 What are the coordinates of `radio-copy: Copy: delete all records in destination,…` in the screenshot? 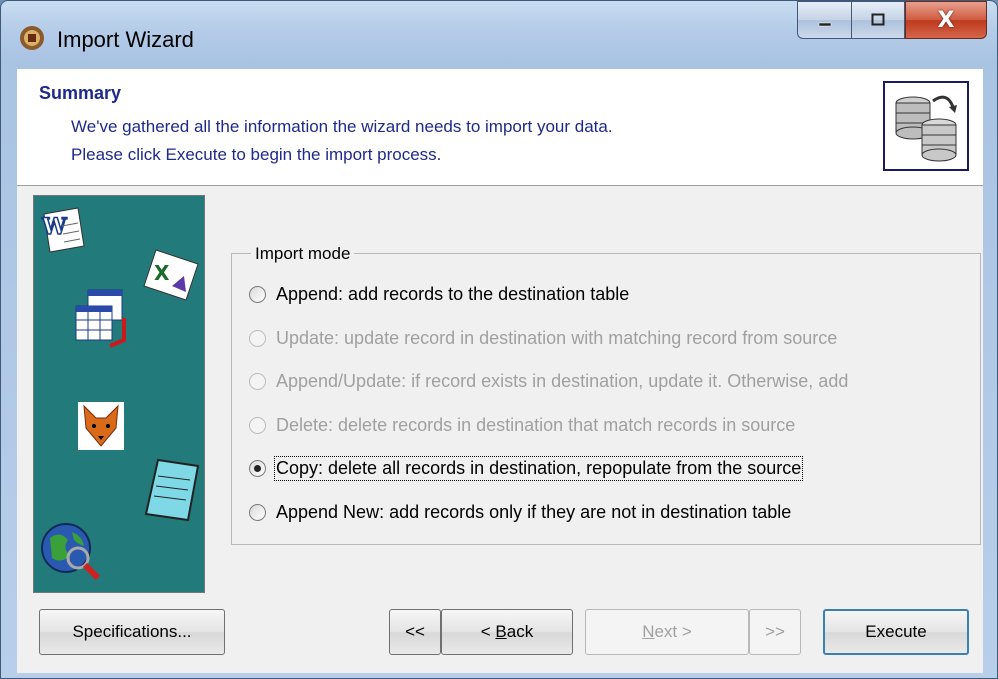 It's located at (526, 468).